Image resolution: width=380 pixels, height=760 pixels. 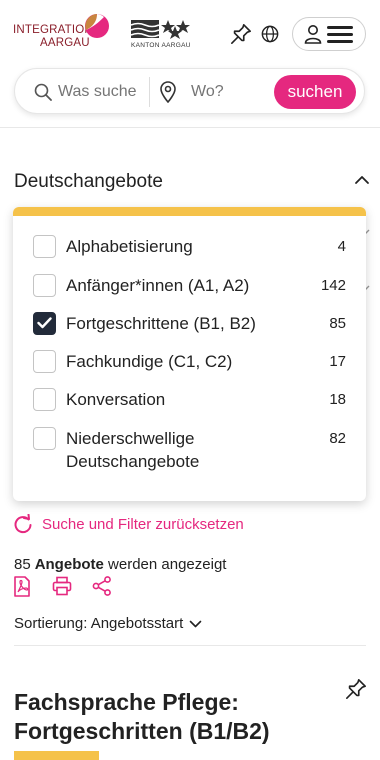 What do you see at coordinates (337, 438) in the screenshot?
I see `filter-option-count: 82` at bounding box center [337, 438].